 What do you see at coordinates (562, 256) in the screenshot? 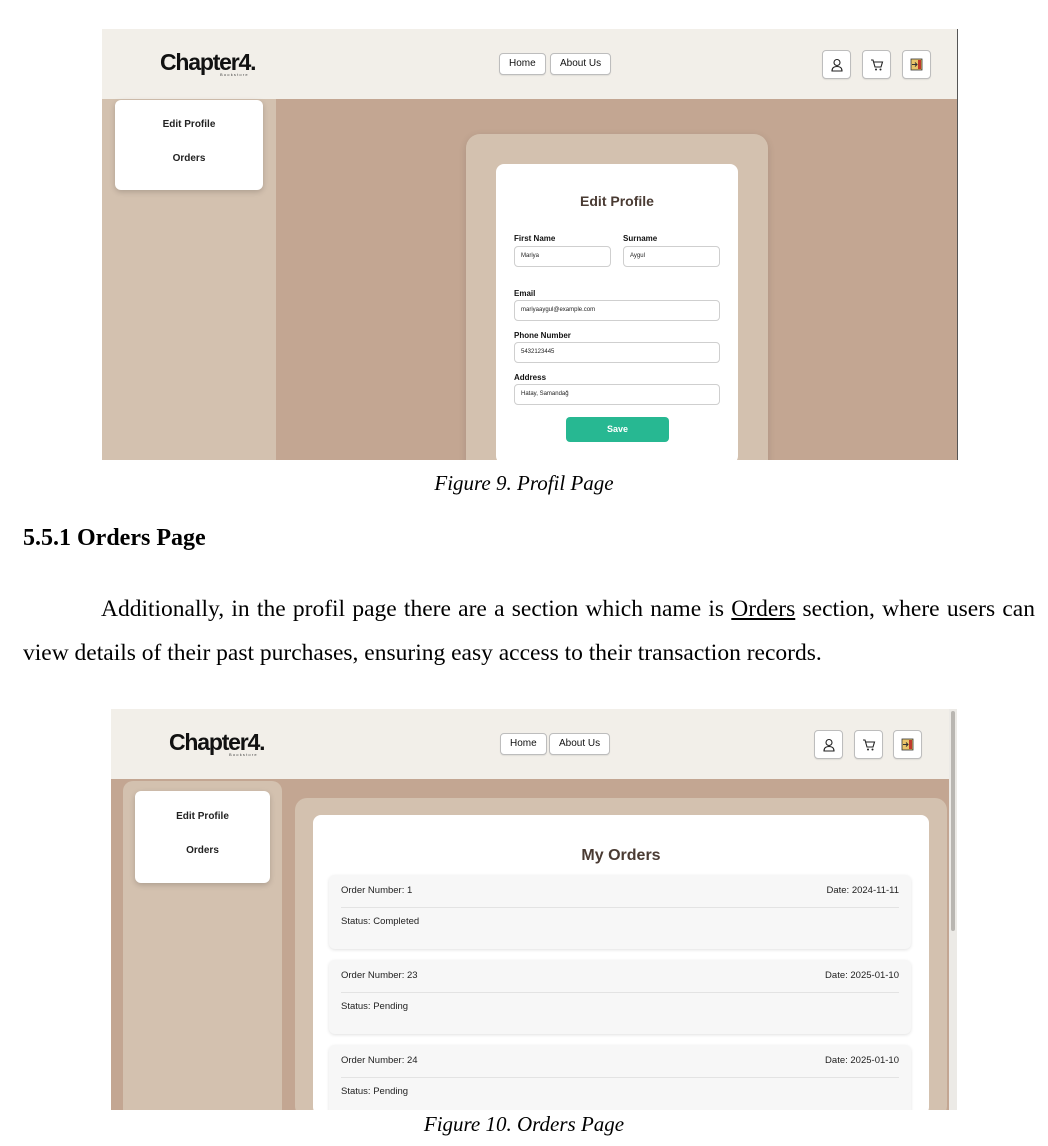
I see `first-name-field: Mariya` at bounding box center [562, 256].